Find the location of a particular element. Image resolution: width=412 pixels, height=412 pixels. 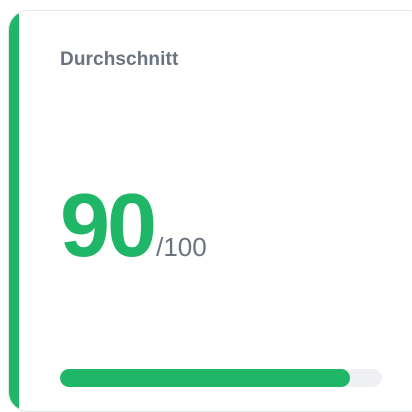

score-display: 90 /100 is located at coordinates (133, 226).